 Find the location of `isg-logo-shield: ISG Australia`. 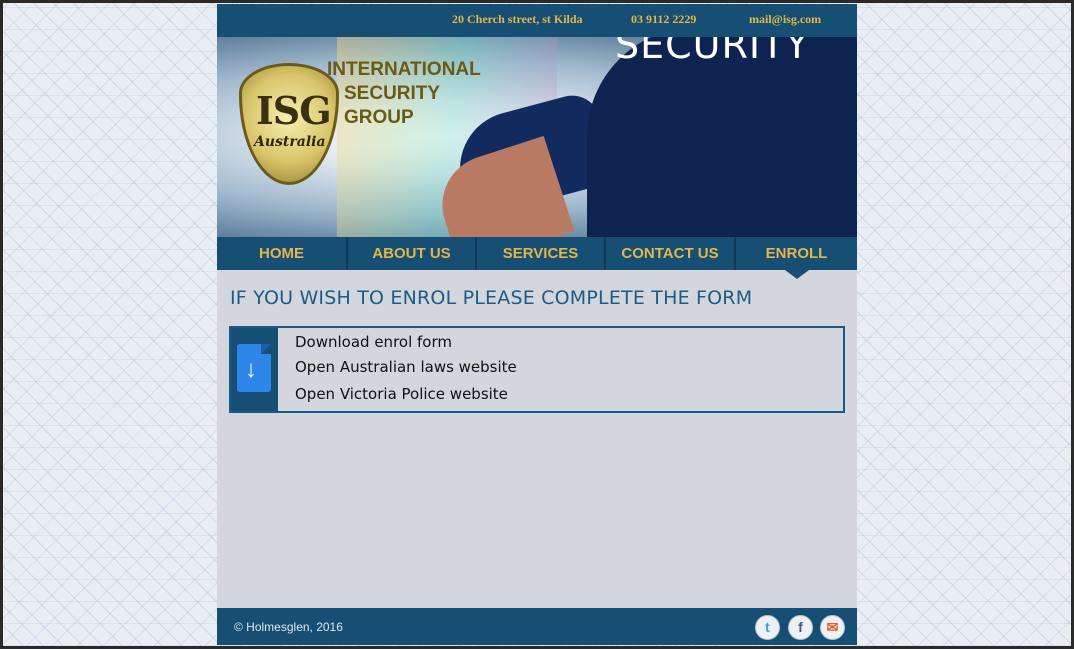

isg-logo-shield: ISG Australia is located at coordinates (289, 124).